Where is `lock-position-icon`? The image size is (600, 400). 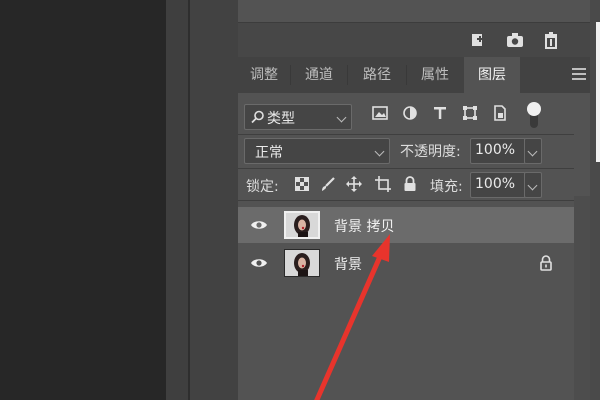
lock-position-icon is located at coordinates (354, 184).